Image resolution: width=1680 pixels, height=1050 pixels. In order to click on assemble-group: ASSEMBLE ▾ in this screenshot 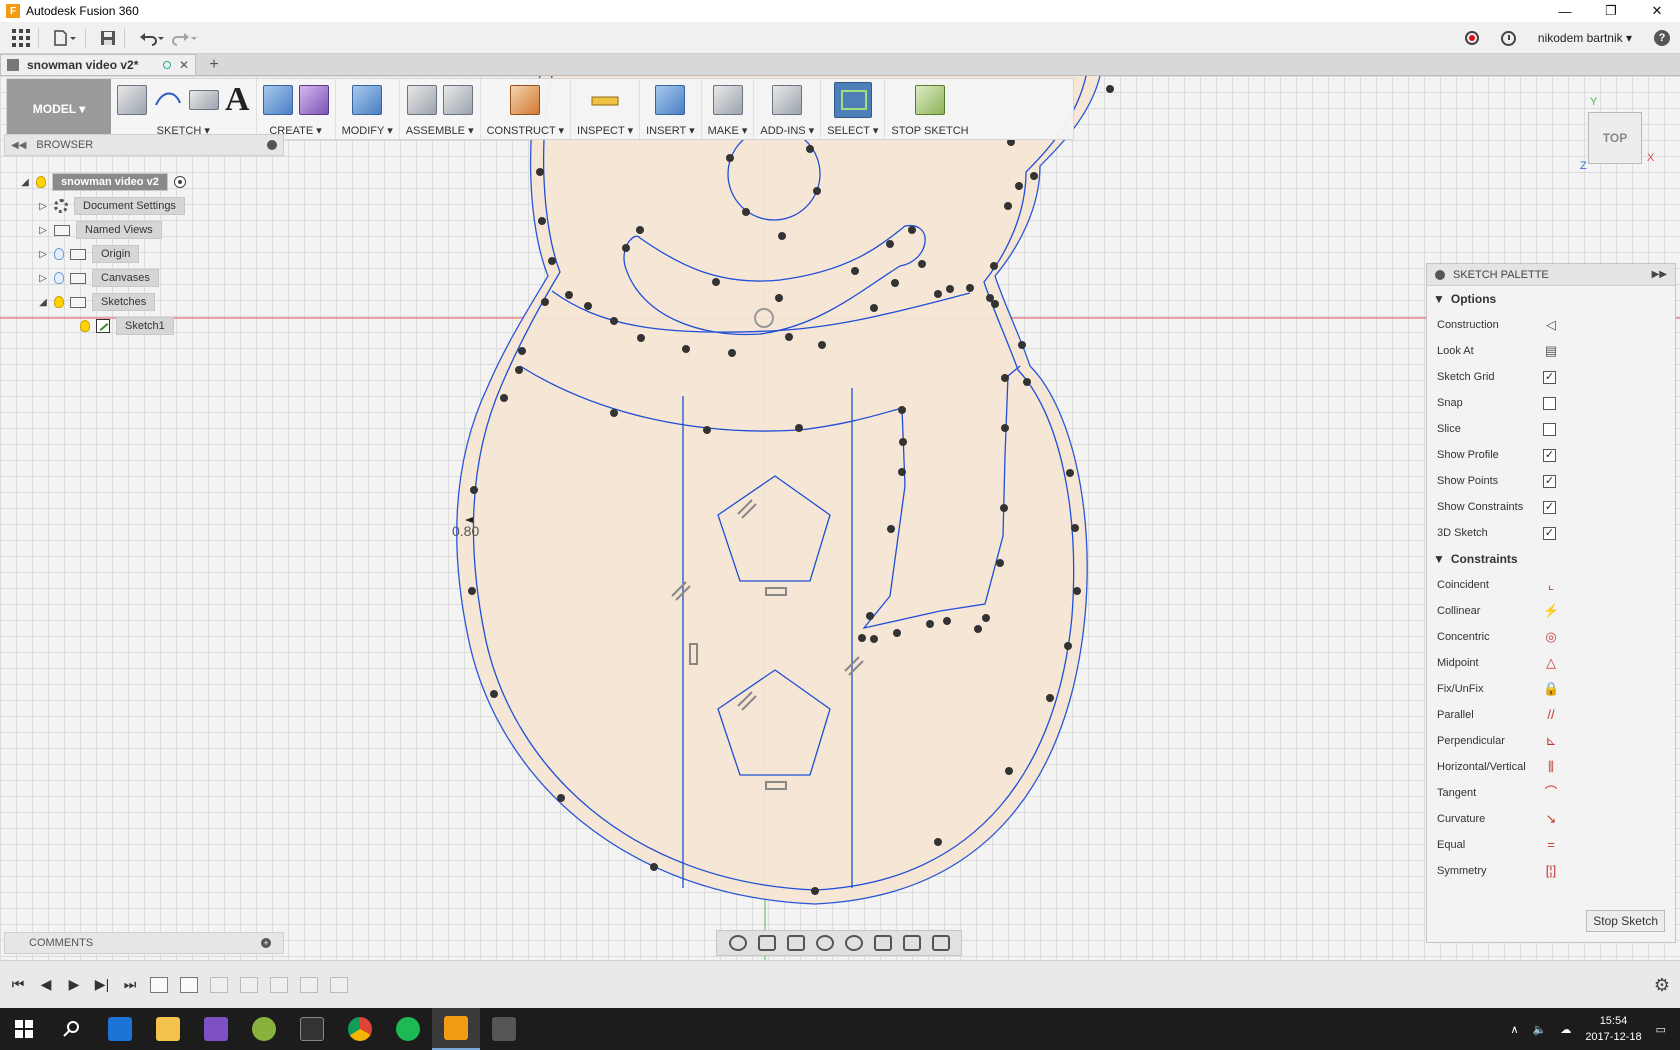, I will do `click(440, 109)`.